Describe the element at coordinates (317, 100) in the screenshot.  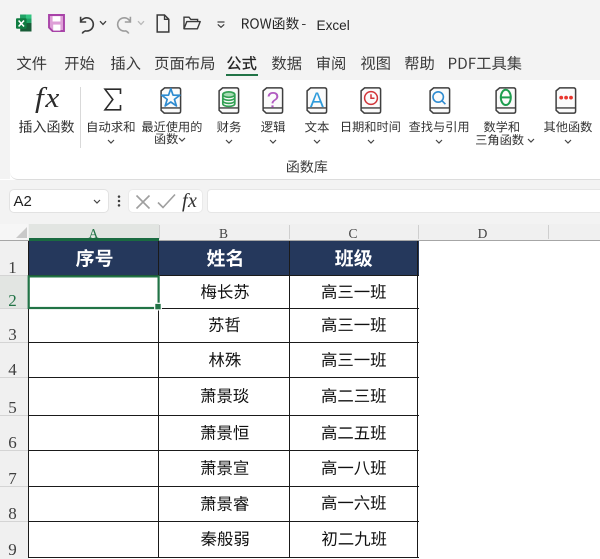
I see `svg-text: A` at that location.